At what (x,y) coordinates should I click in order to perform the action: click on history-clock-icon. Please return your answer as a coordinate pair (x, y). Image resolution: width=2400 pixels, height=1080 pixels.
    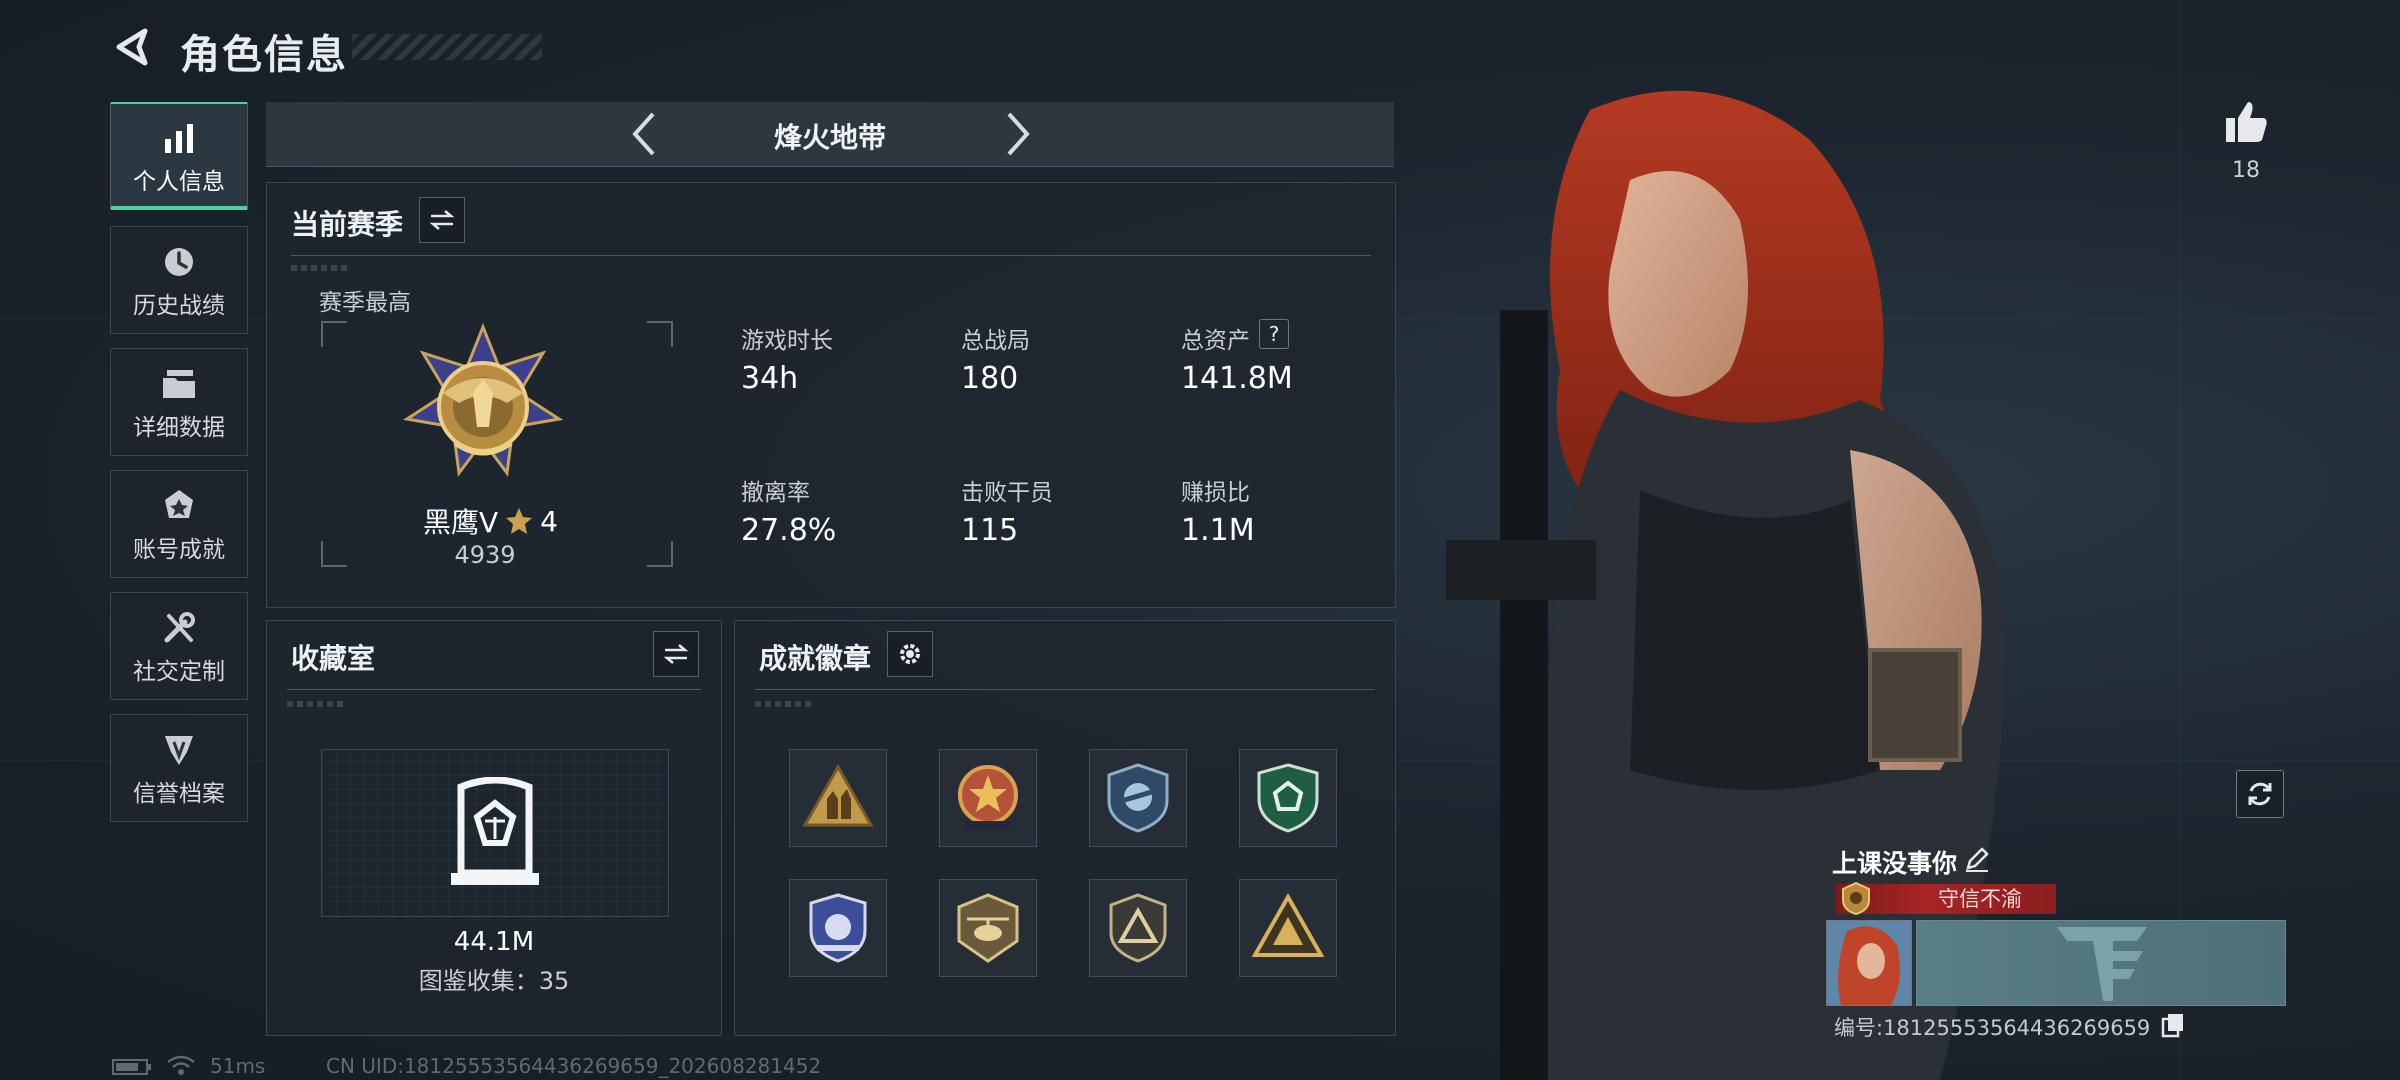
    Looking at the image, I should click on (179, 262).